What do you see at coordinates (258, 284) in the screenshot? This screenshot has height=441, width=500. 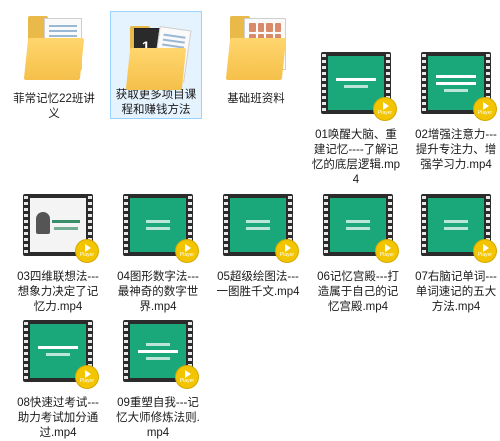 I see `file-label: 05超级绘图法---一图胜千文.mp4` at bounding box center [258, 284].